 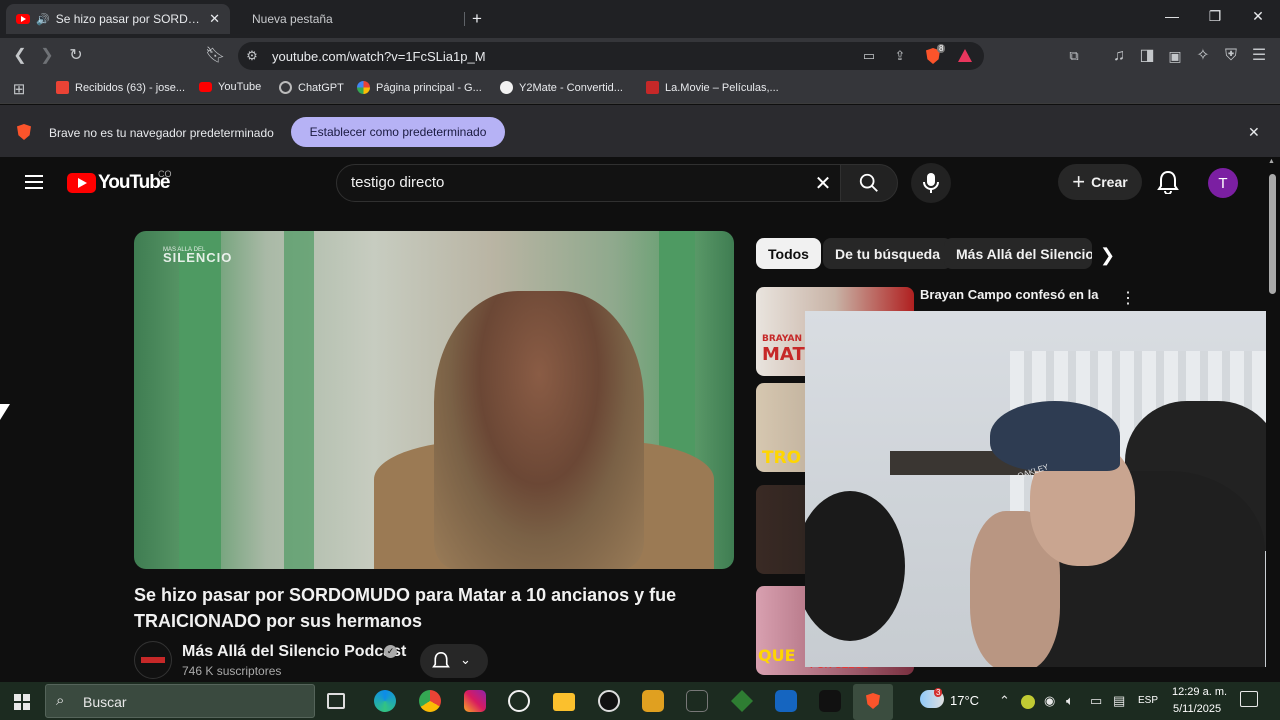 What do you see at coordinates (20, 56) in the screenshot?
I see `back-icon: ❮` at bounding box center [20, 56].